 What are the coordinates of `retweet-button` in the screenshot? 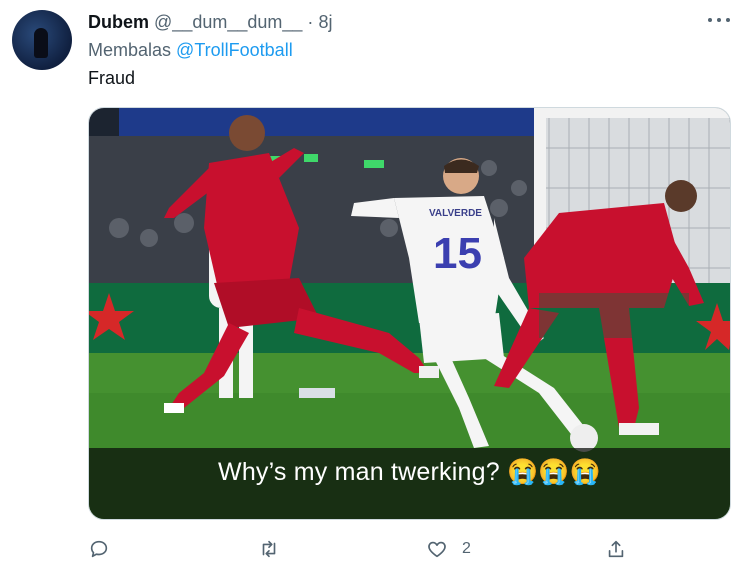 It's located at (269, 549).